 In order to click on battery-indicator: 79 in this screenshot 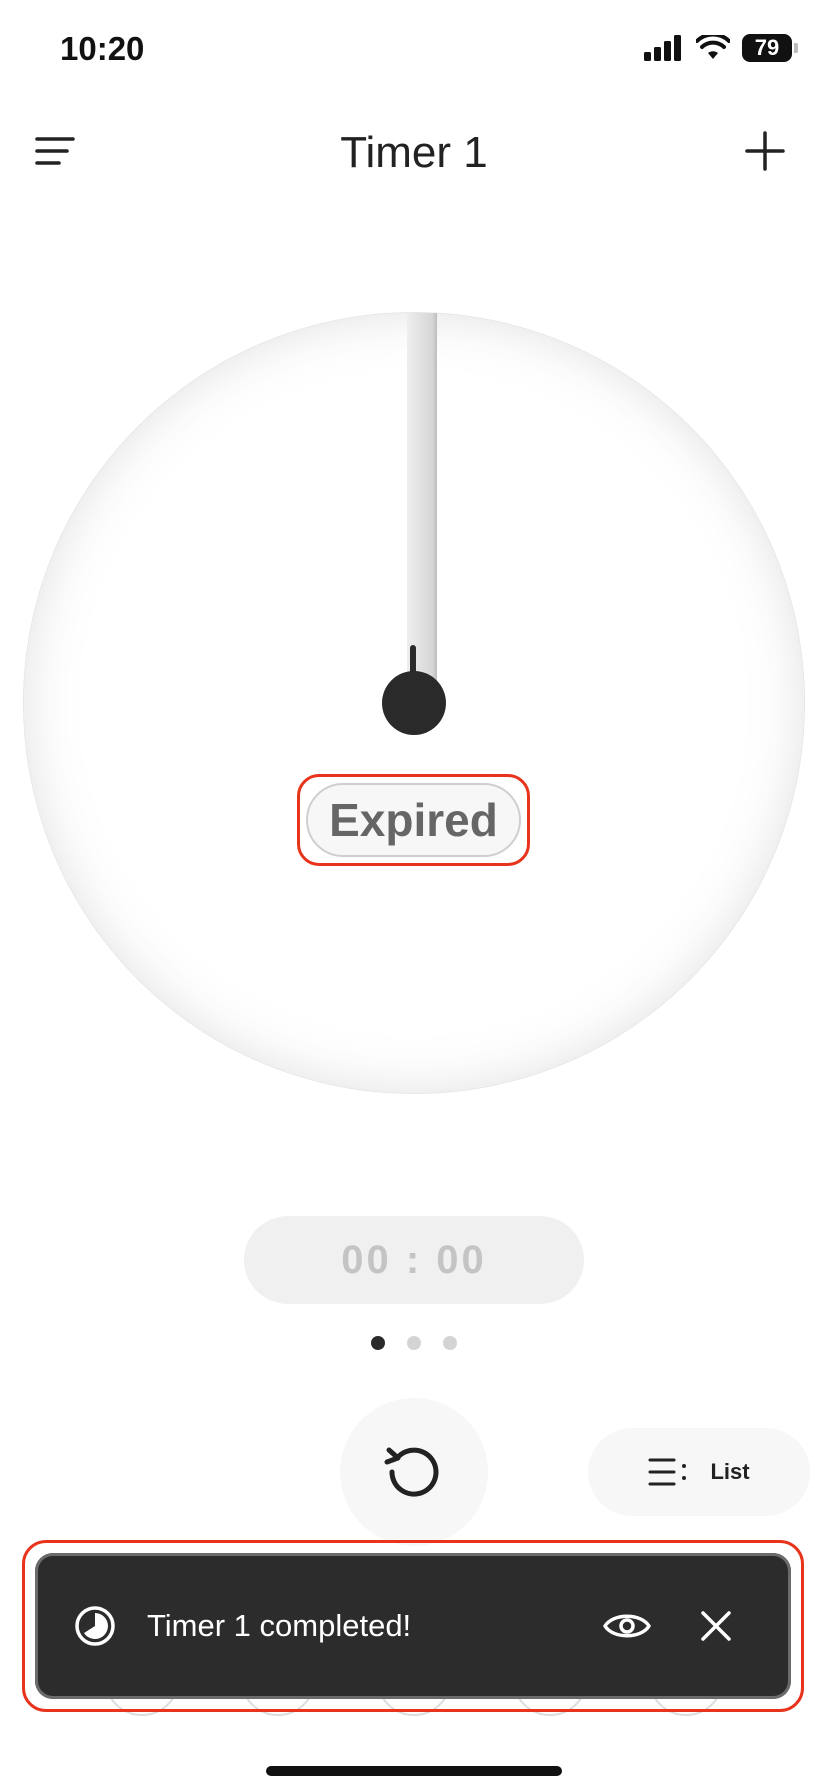, I will do `click(770, 48)`.